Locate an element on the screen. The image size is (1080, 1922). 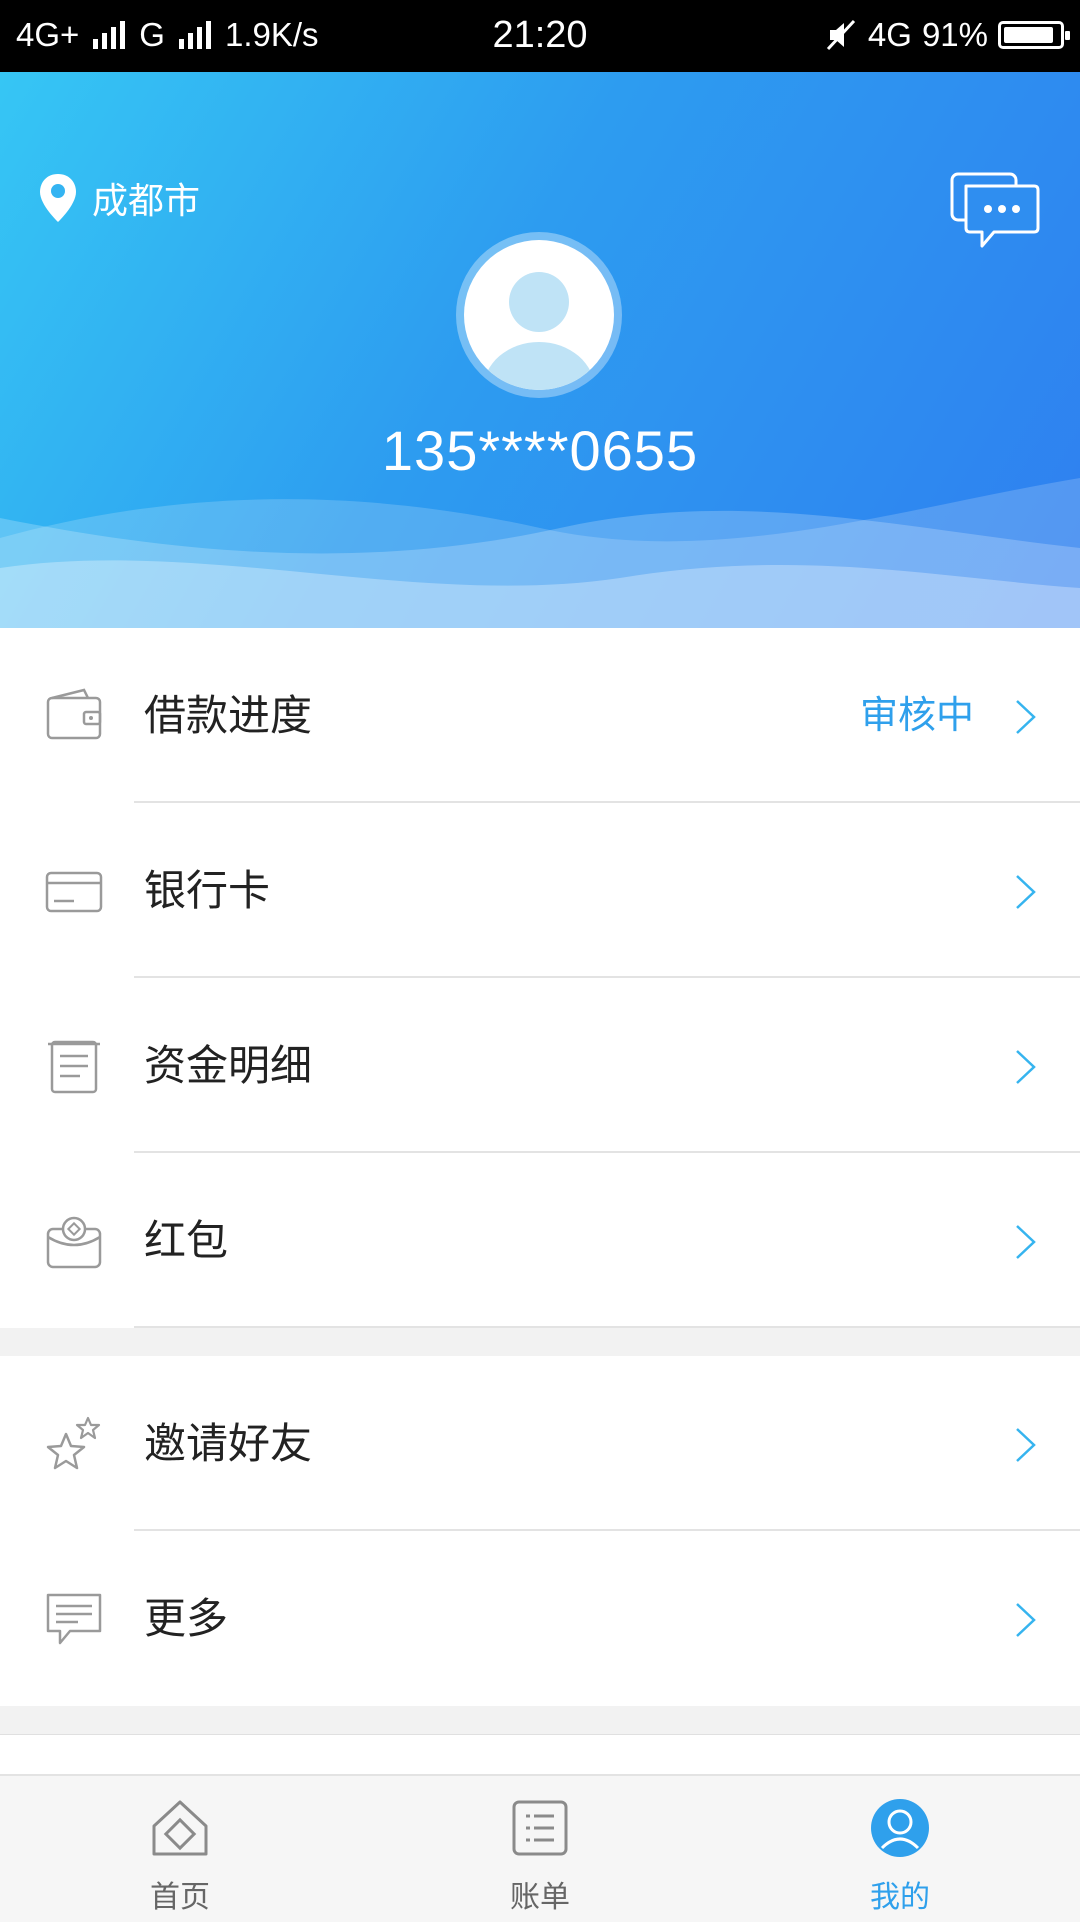
wave-decoration is located at coordinates (540, 553).